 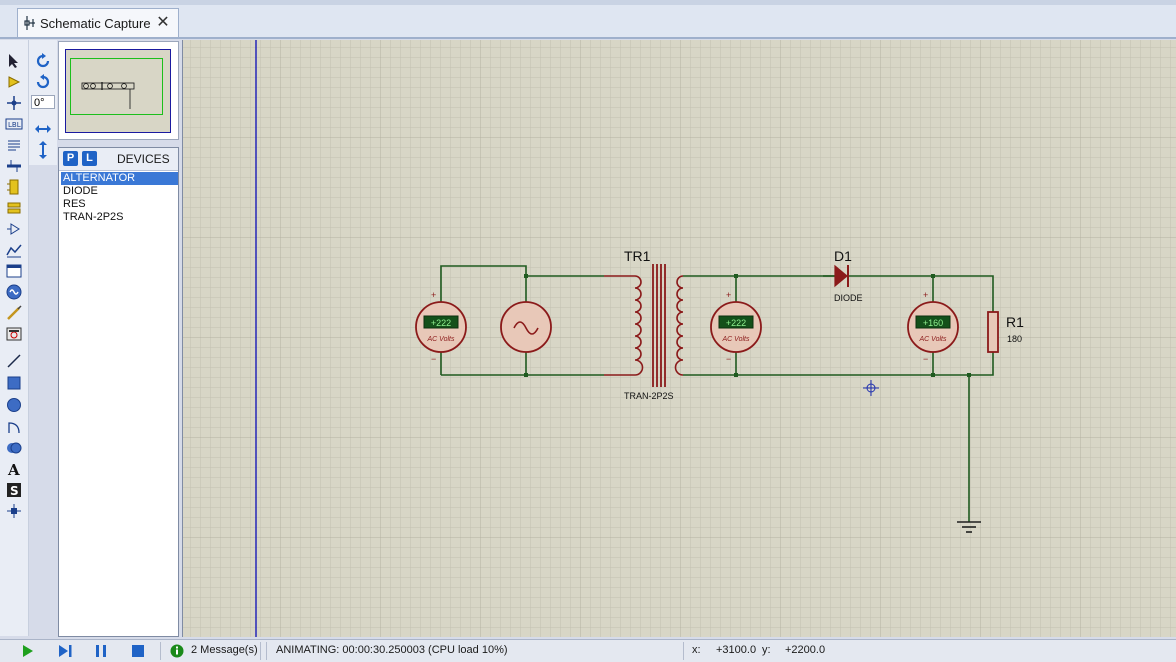 I want to click on devices-title: DEVICES, so click(x=143, y=159).